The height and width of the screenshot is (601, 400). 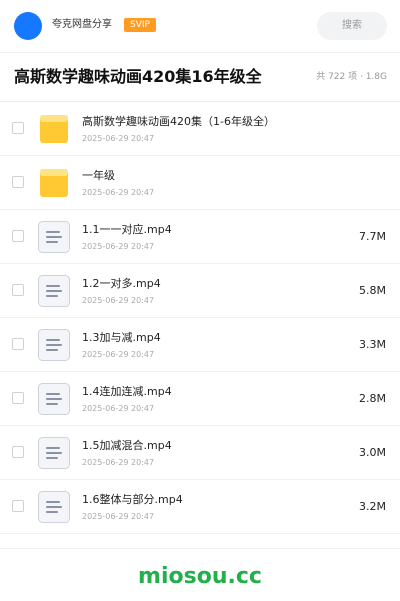 I want to click on search-button: 搜索, so click(x=352, y=26).